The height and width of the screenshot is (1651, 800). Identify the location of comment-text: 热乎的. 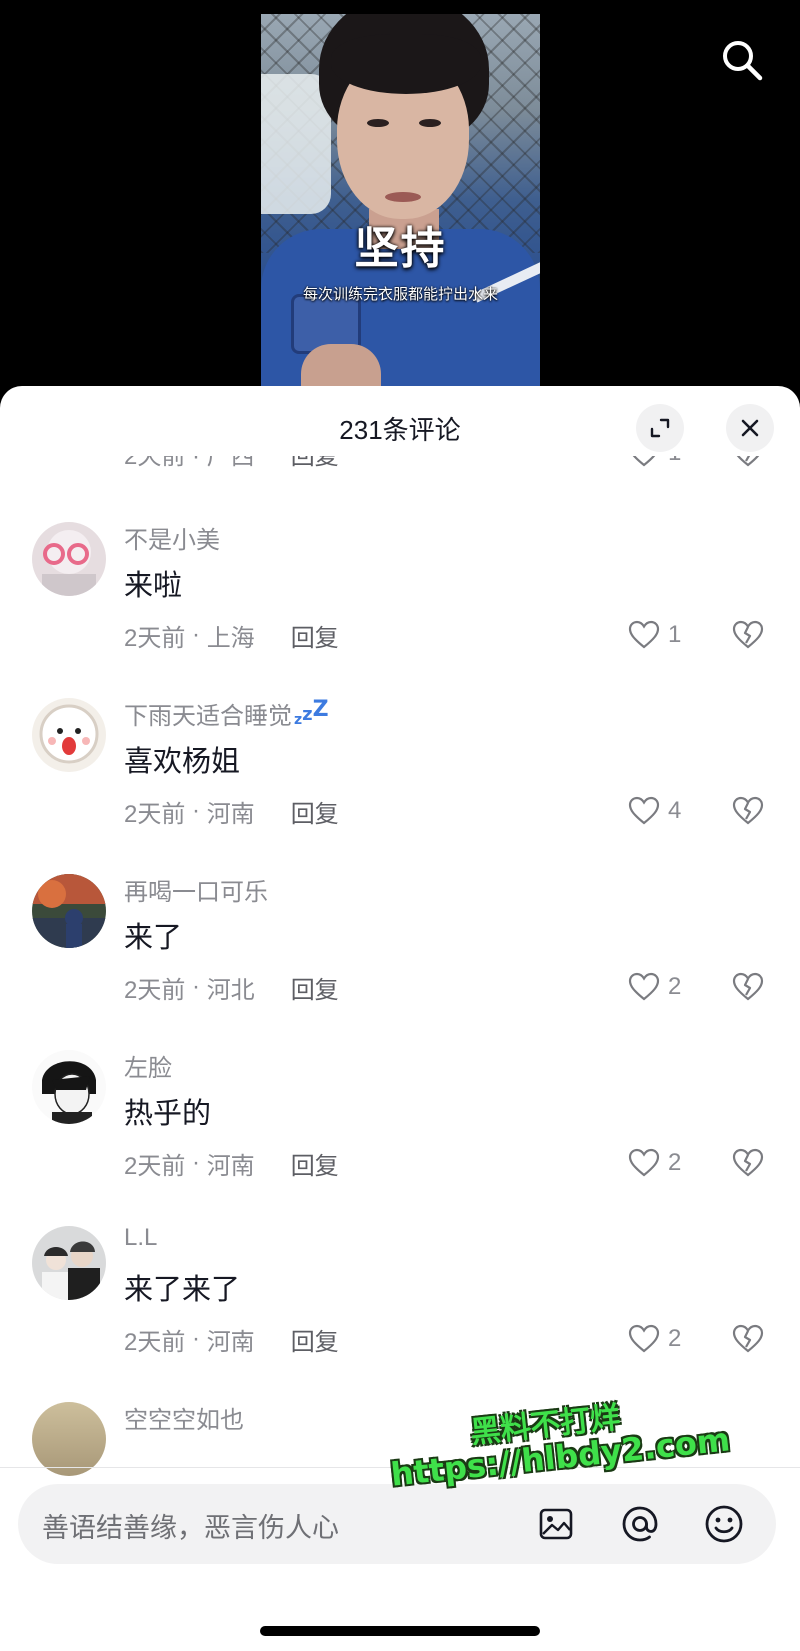
(168, 1114).